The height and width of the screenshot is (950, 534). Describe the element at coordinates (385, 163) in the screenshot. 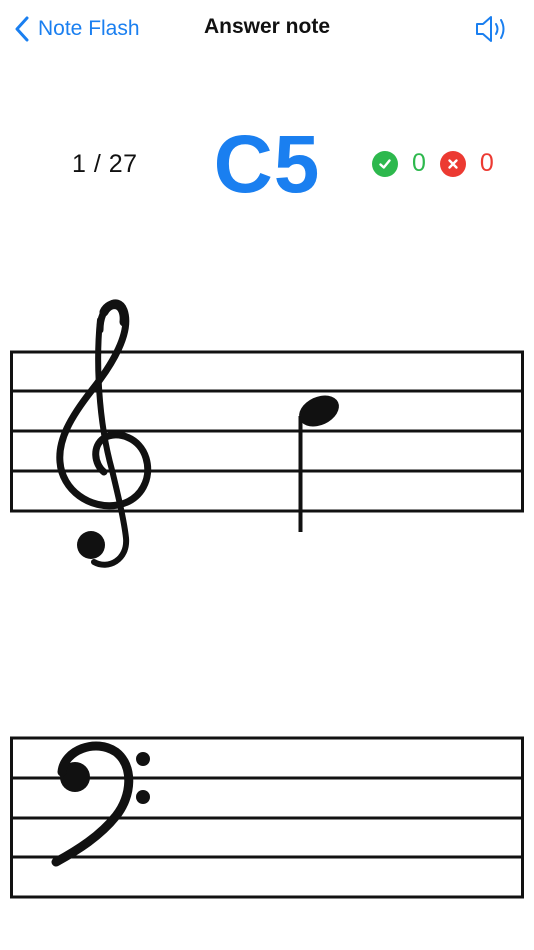

I see `checkmark-circle-icon` at that location.